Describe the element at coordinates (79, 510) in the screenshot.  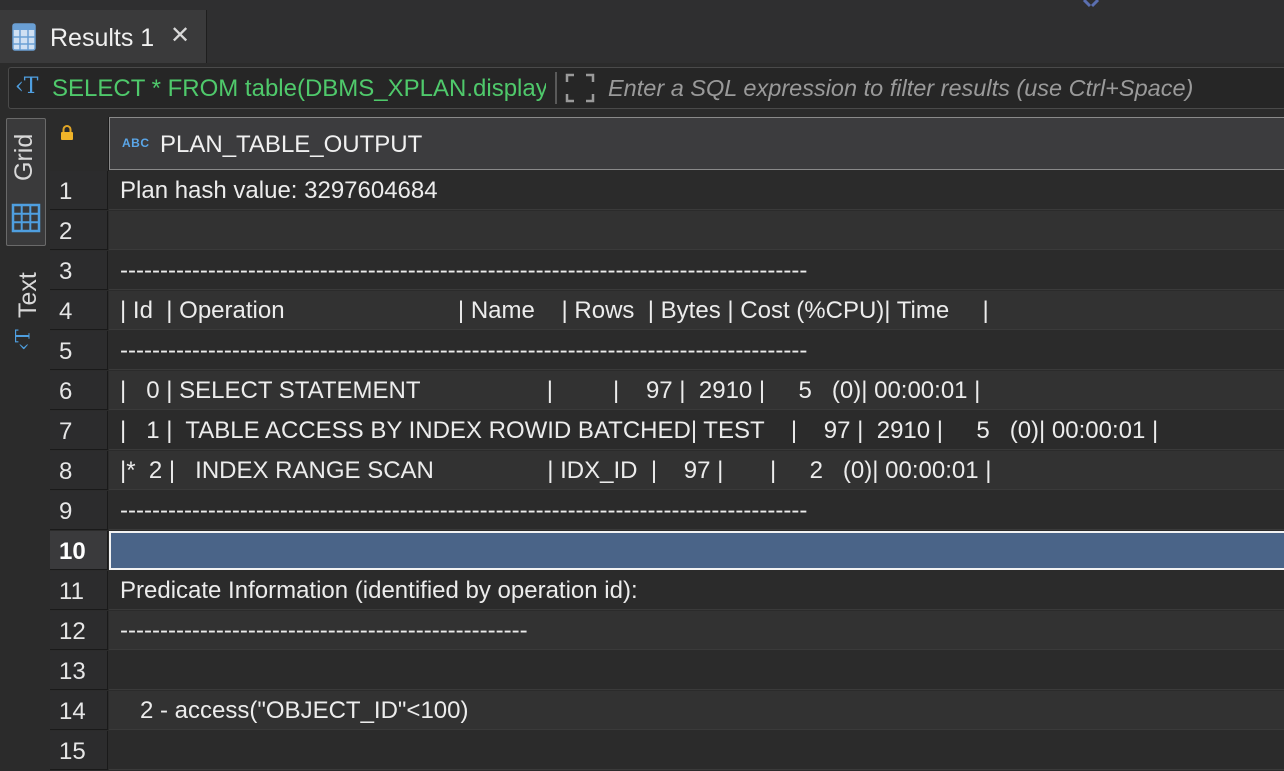
I see `row-number: 9` at that location.